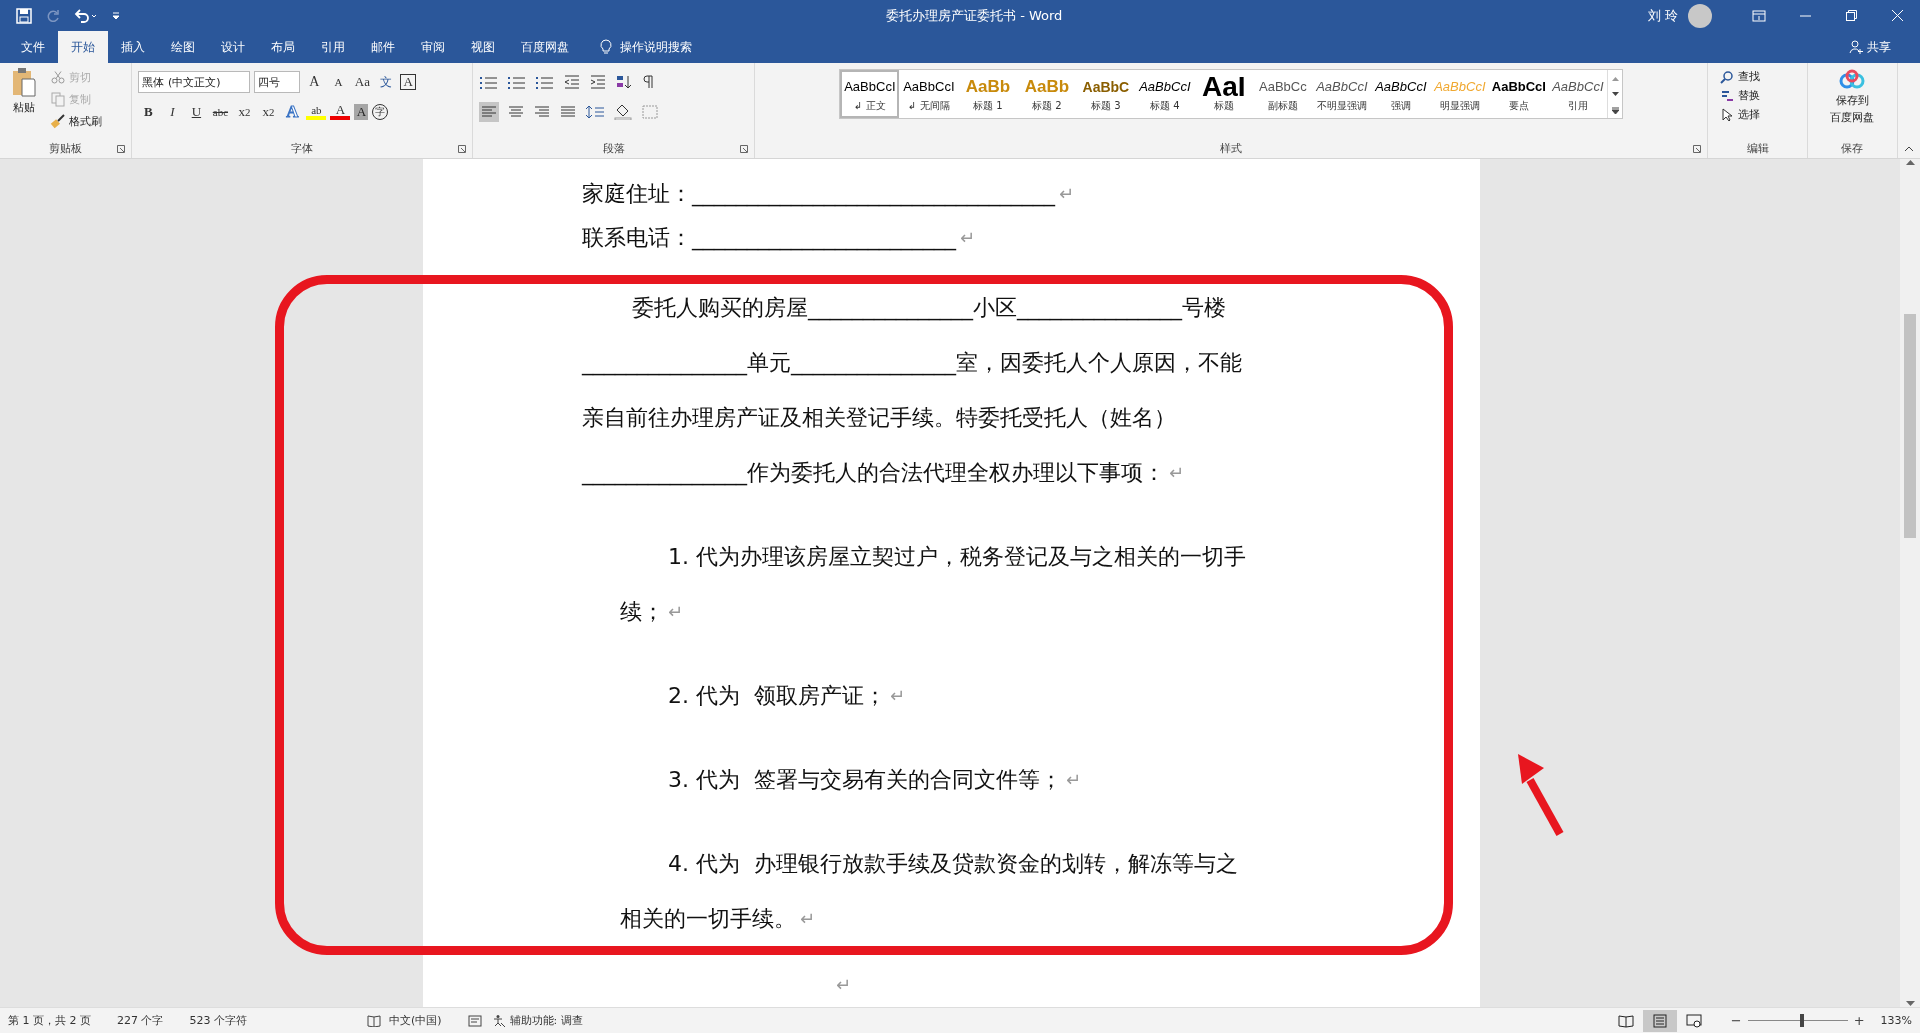 The image size is (1920, 1033). I want to click on customize-caret-icon, so click(116, 15).